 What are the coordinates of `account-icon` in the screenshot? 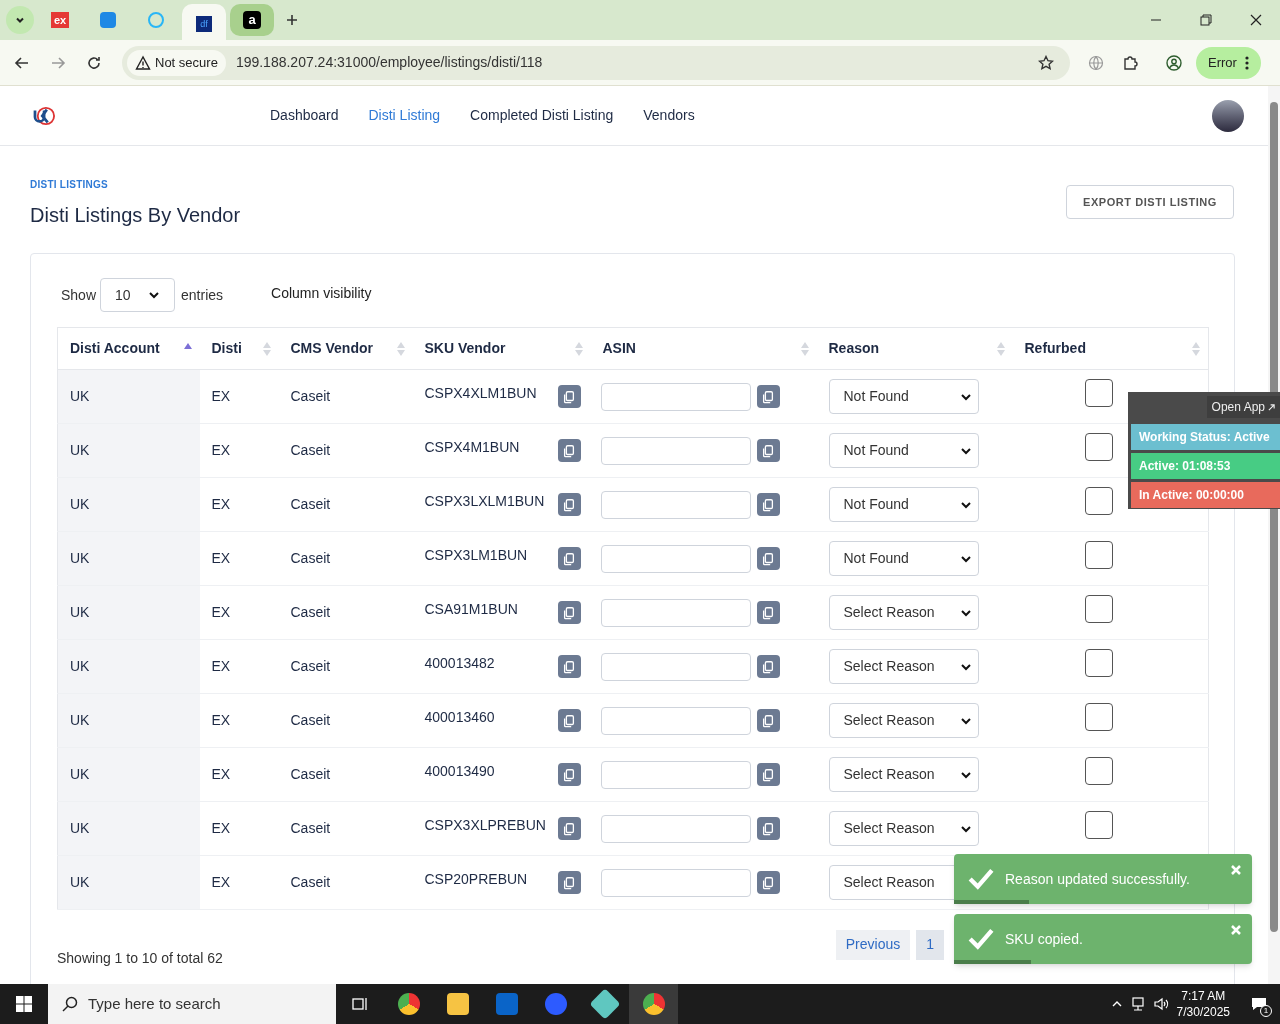 It's located at (1174, 62).